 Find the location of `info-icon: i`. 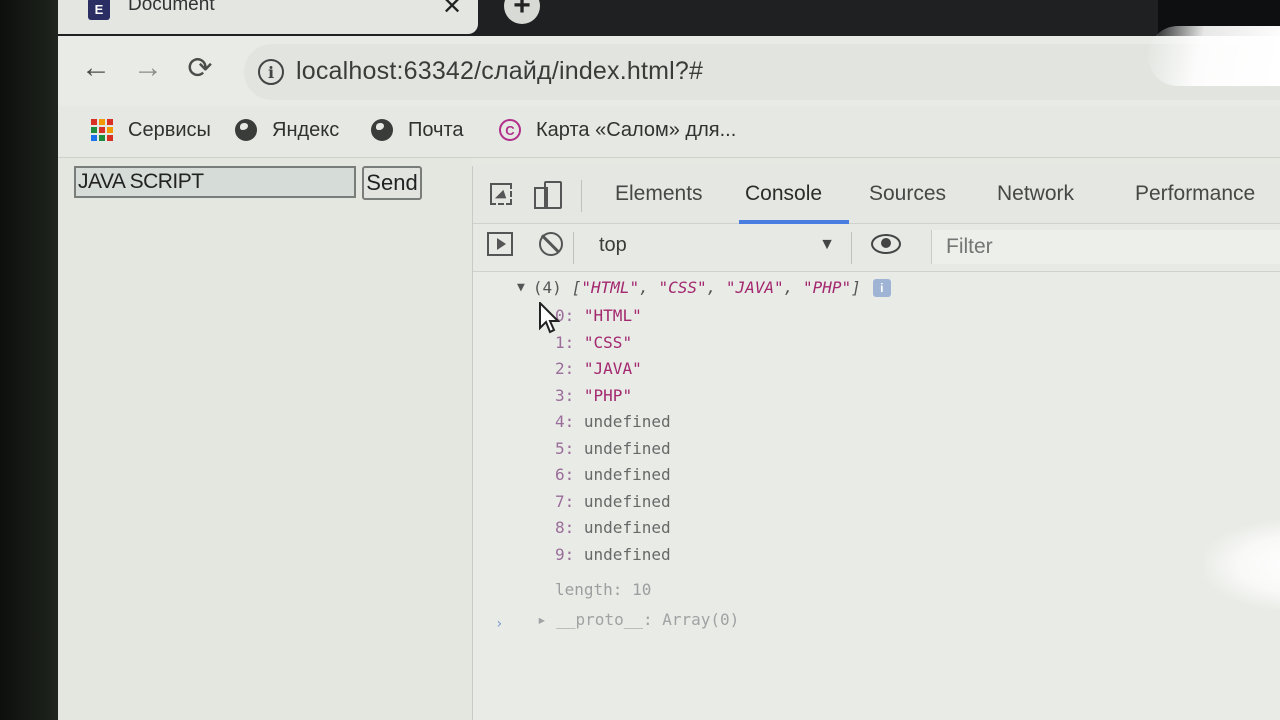

info-icon: i is located at coordinates (881, 287).